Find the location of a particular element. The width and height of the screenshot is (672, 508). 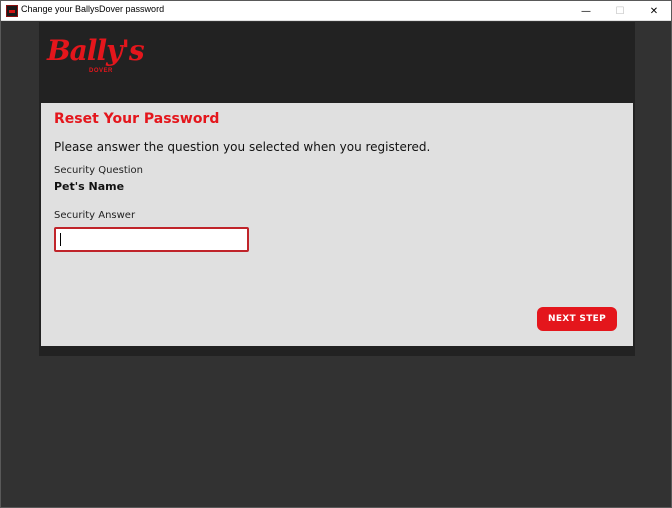

security-question-label: Security Question is located at coordinates (98, 170).